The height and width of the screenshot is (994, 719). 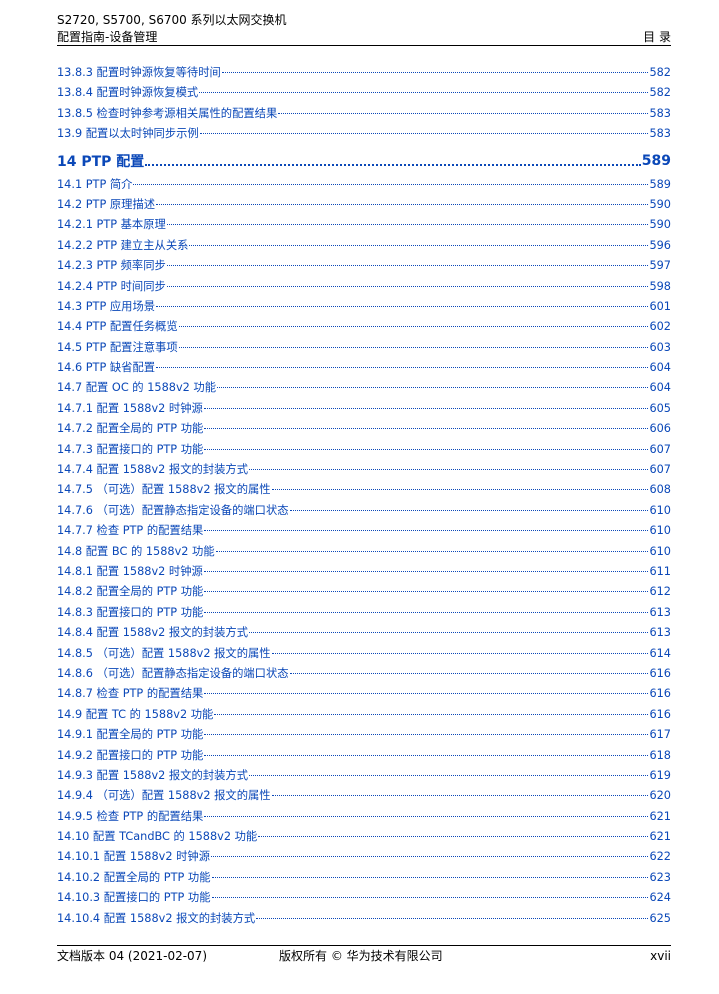 I want to click on toc-entry-page: 598, so click(x=660, y=286).